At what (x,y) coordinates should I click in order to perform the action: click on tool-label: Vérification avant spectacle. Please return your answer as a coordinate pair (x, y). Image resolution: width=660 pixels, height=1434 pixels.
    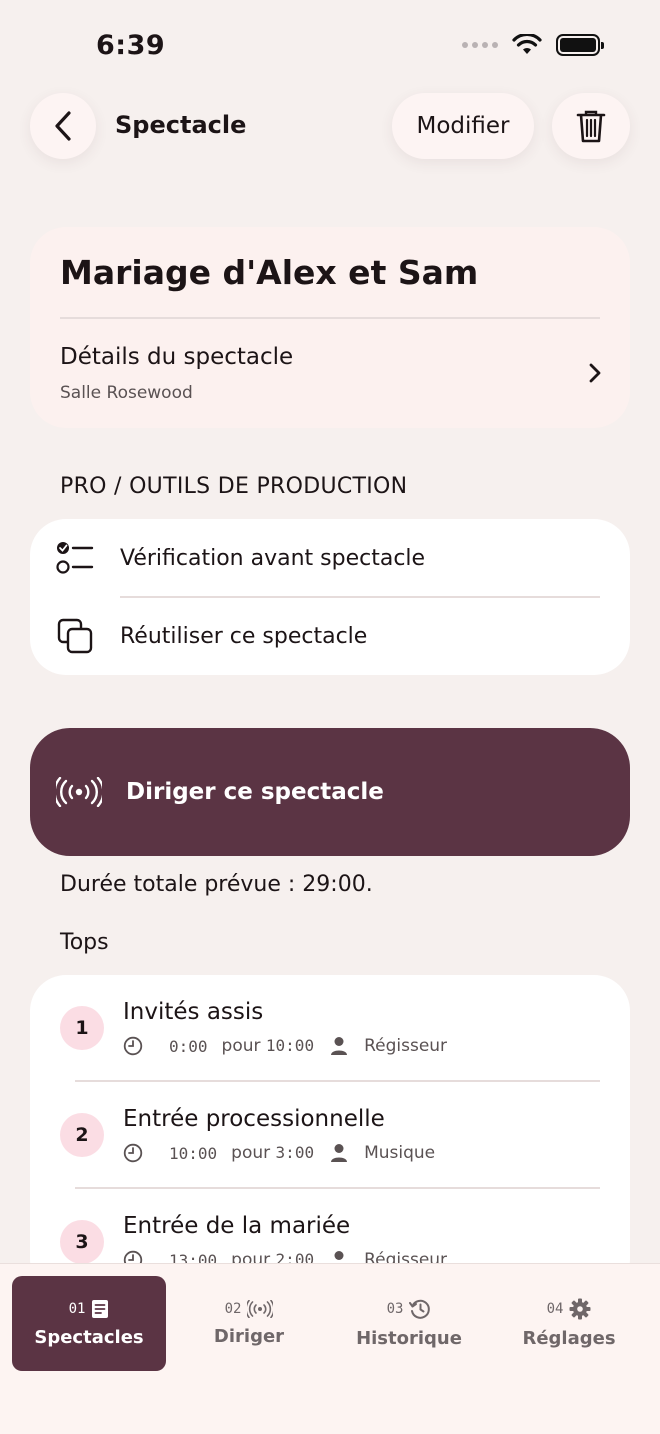
    Looking at the image, I should click on (273, 558).